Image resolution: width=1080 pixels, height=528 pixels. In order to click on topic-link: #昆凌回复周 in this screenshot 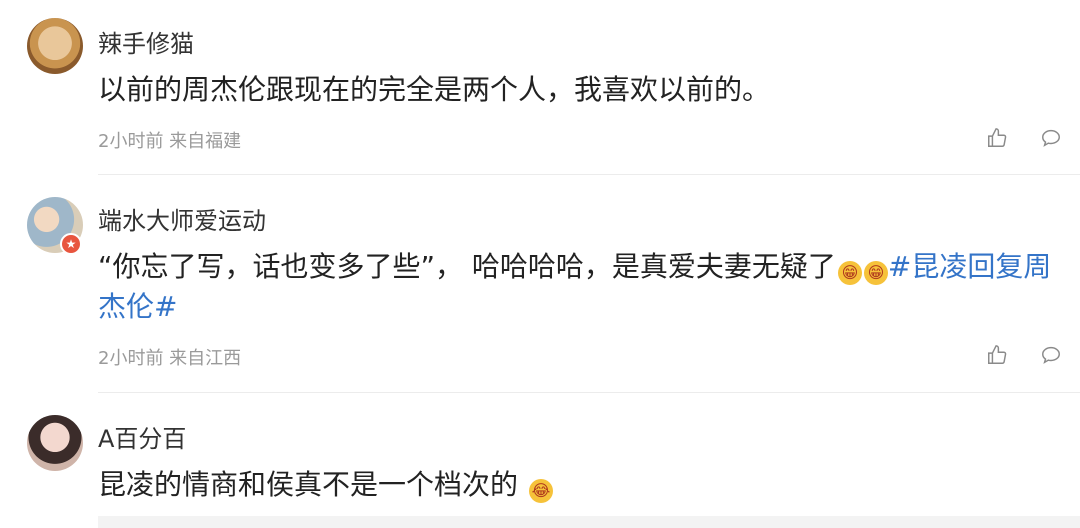, I will do `click(969, 266)`.